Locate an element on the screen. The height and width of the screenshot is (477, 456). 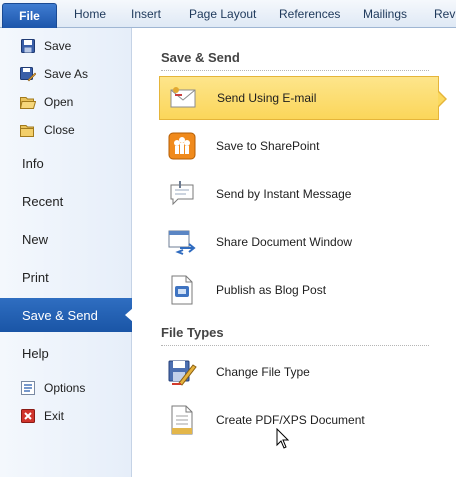
nav-print: Print is located at coordinates (66, 277).